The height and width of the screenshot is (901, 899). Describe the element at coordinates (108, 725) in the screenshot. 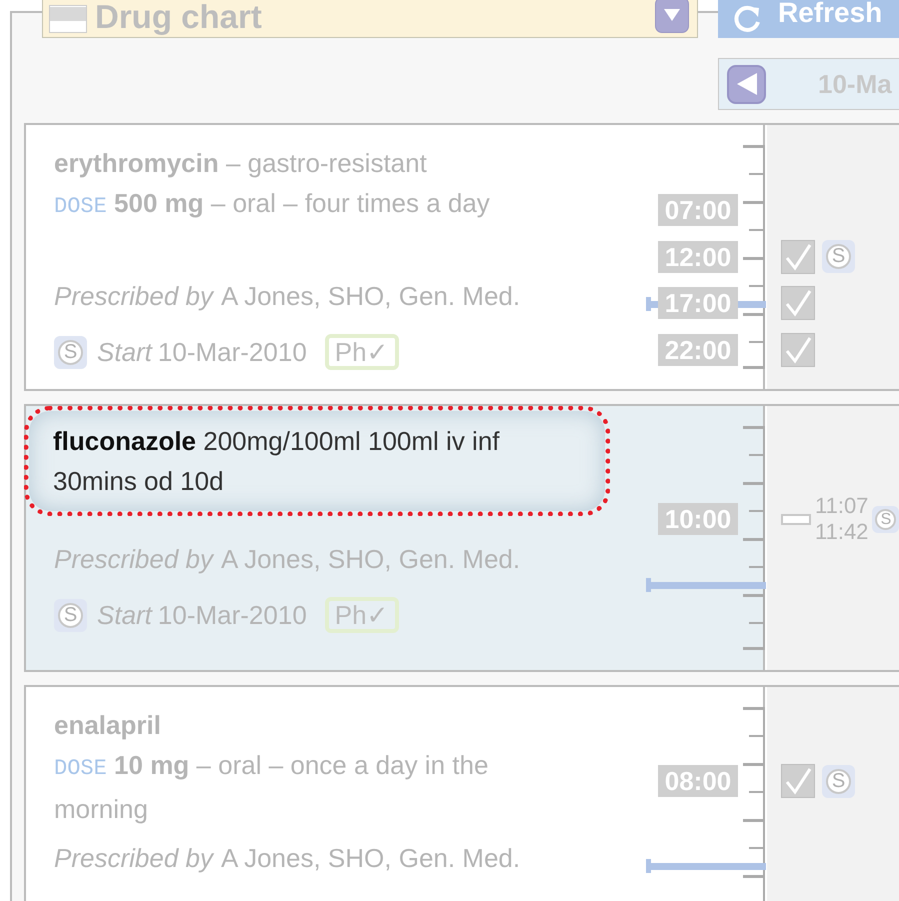

I see `medication-description: enalapril` at that location.